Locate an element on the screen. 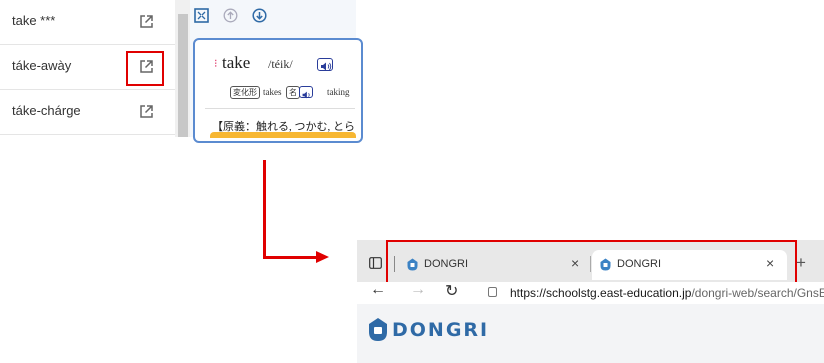 Image resolution: width=824 pixels, height=363 pixels. expand-icon is located at coordinates (201, 15).